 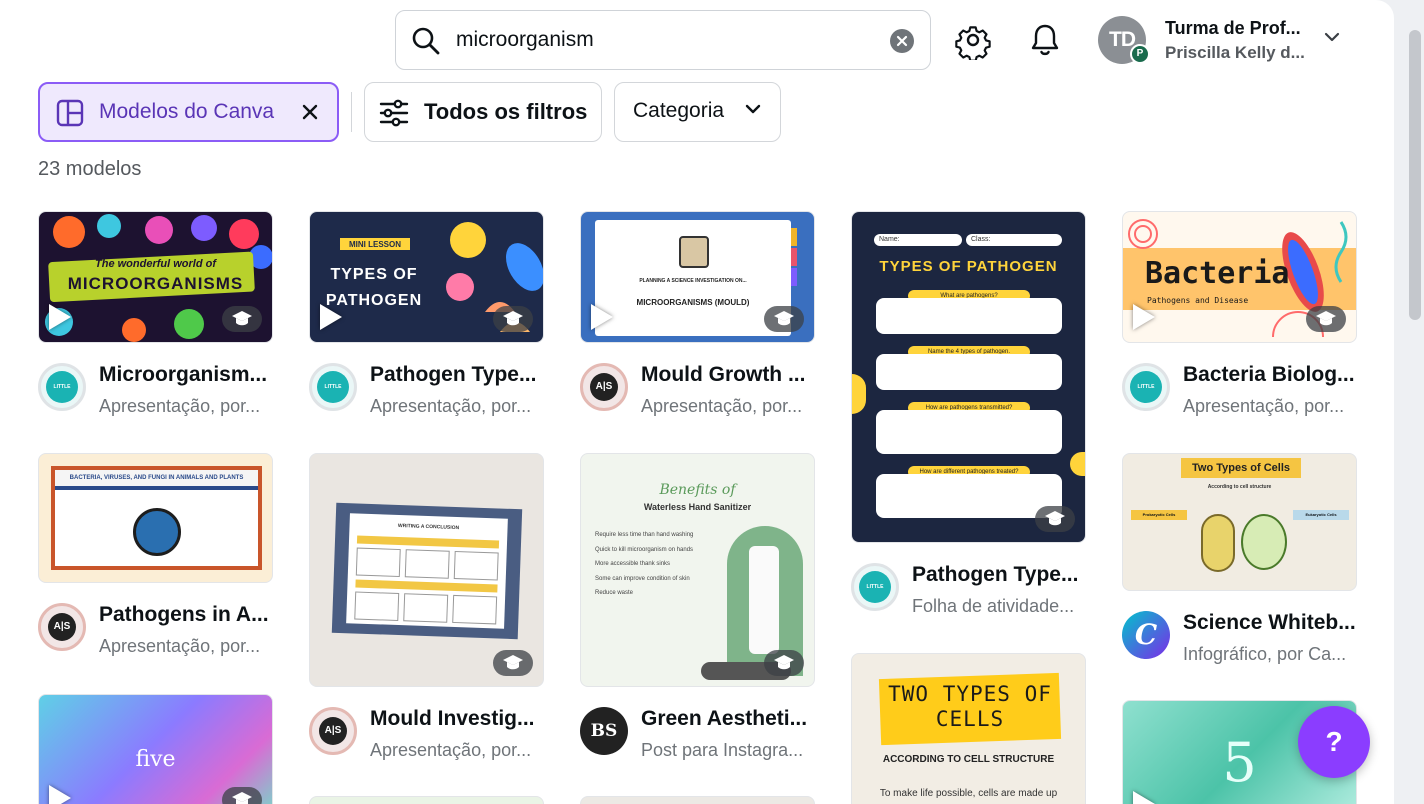 I want to click on gear-icon, so click(x=973, y=40).